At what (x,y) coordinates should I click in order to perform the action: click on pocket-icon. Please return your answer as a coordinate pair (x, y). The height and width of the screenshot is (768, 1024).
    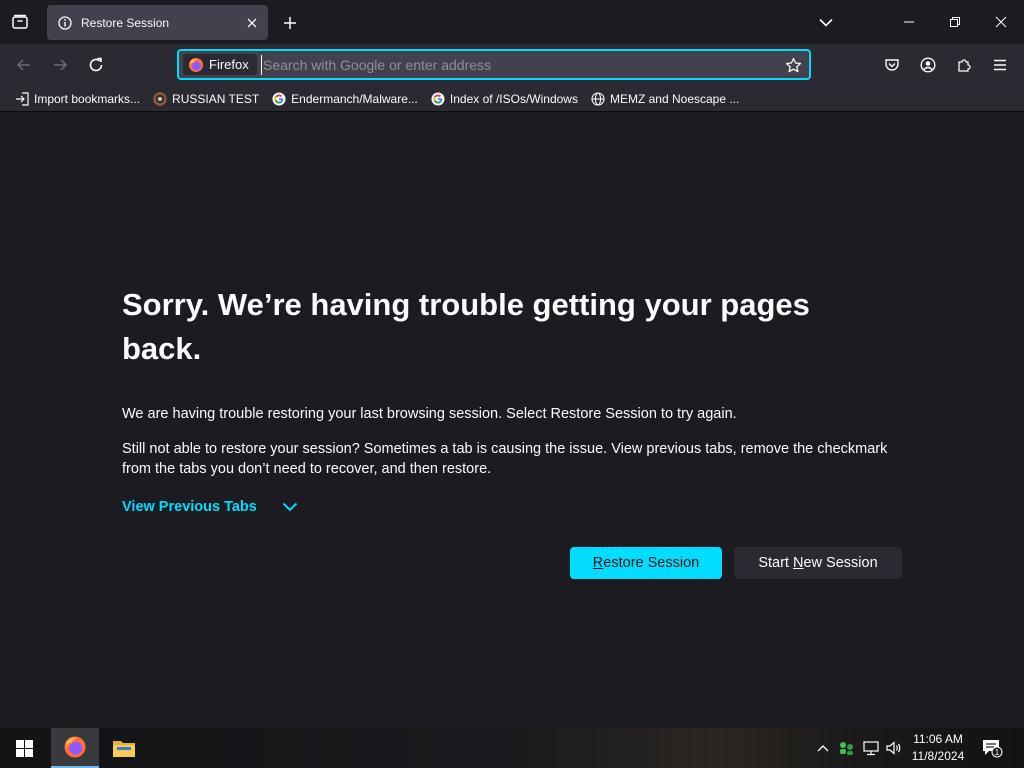
    Looking at the image, I should click on (892, 65).